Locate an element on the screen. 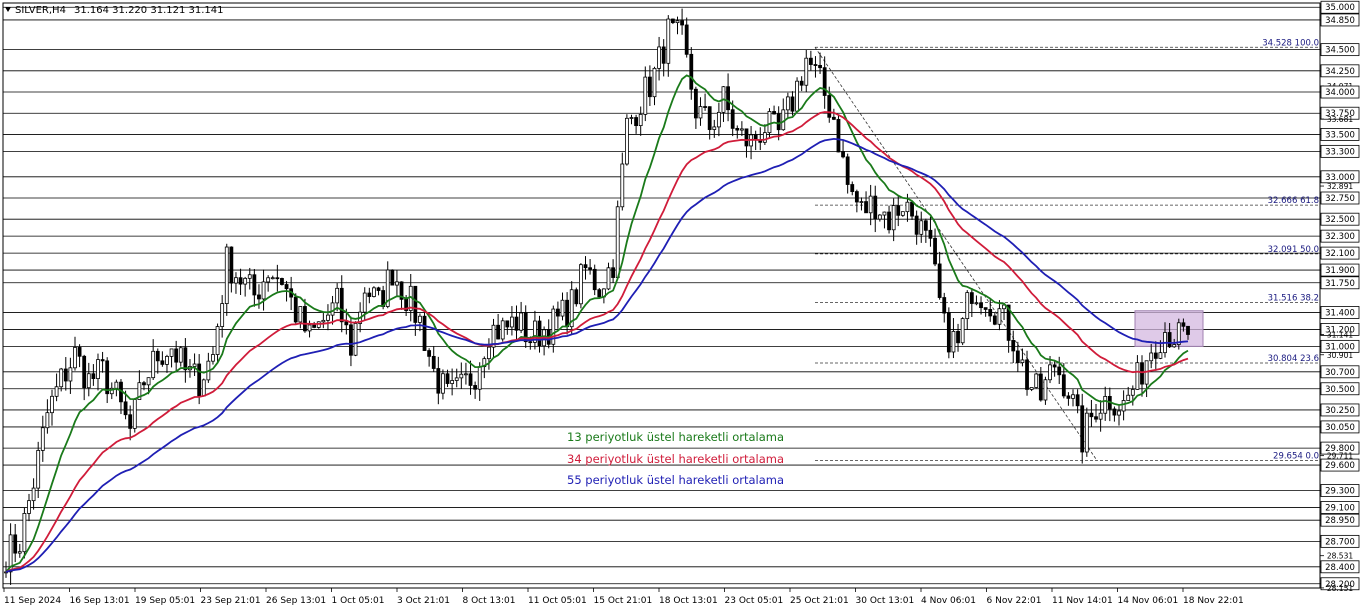 The image size is (1362, 611). chart-header: SILVER,H4 31.164 31.220 31.121 31.141 is located at coordinates (114, 10).